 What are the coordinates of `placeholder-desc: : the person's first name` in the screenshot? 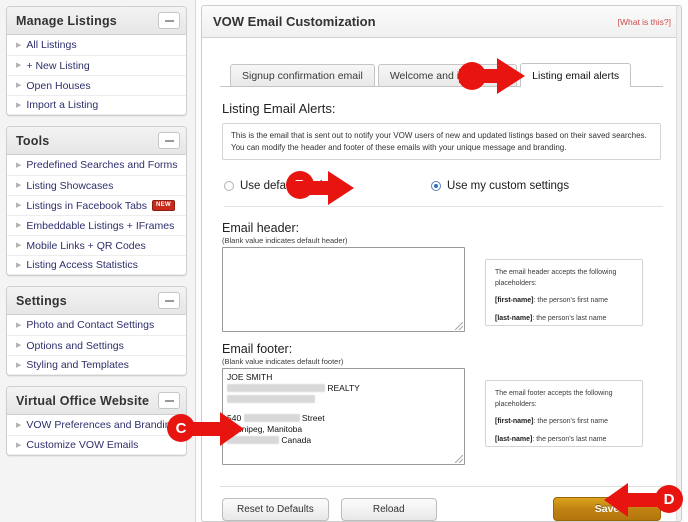 It's located at (570, 422).